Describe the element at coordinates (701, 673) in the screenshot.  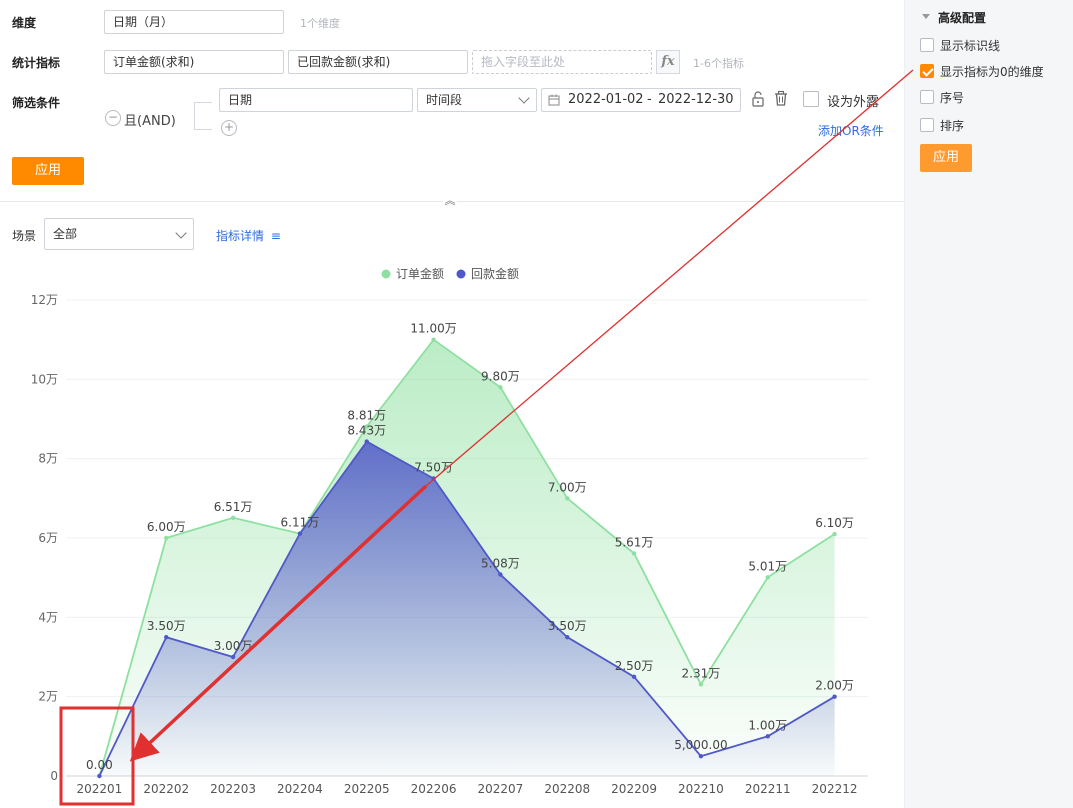
I see `data-label: 2.31万` at that location.